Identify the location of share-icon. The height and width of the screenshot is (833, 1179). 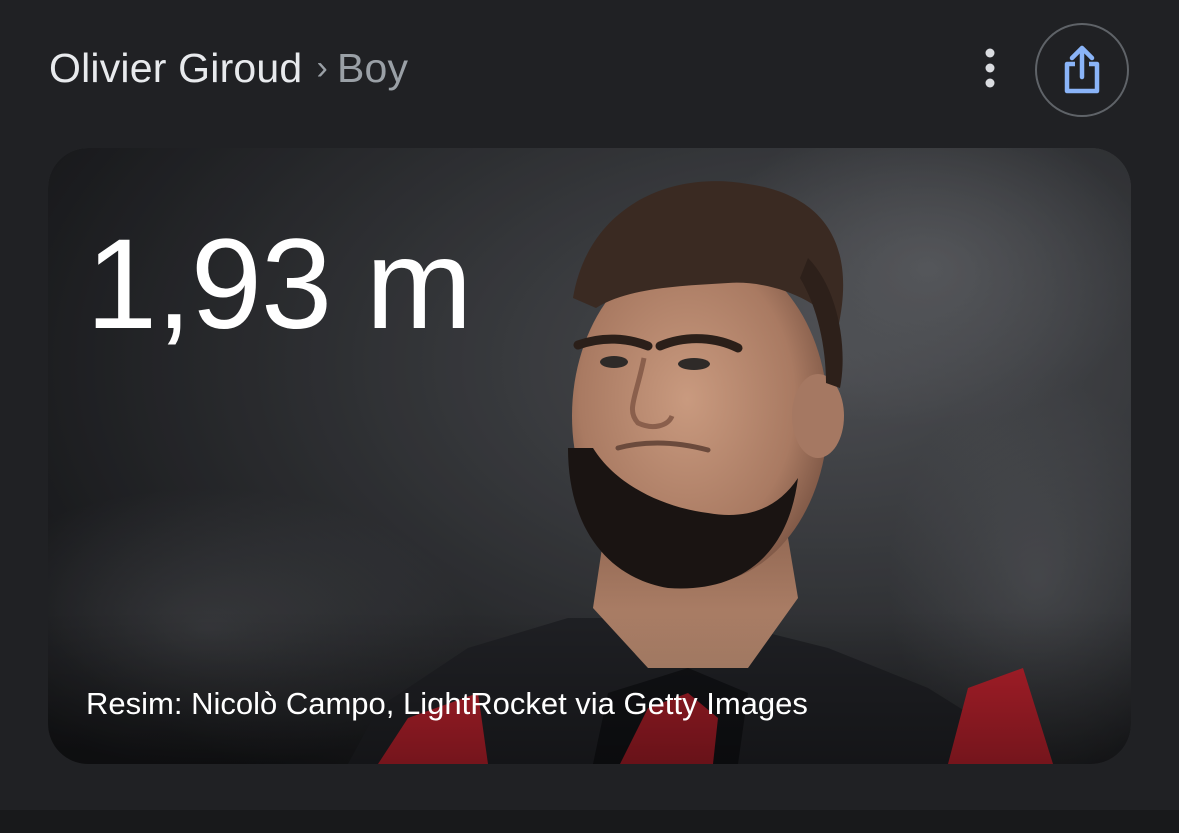
(1082, 69).